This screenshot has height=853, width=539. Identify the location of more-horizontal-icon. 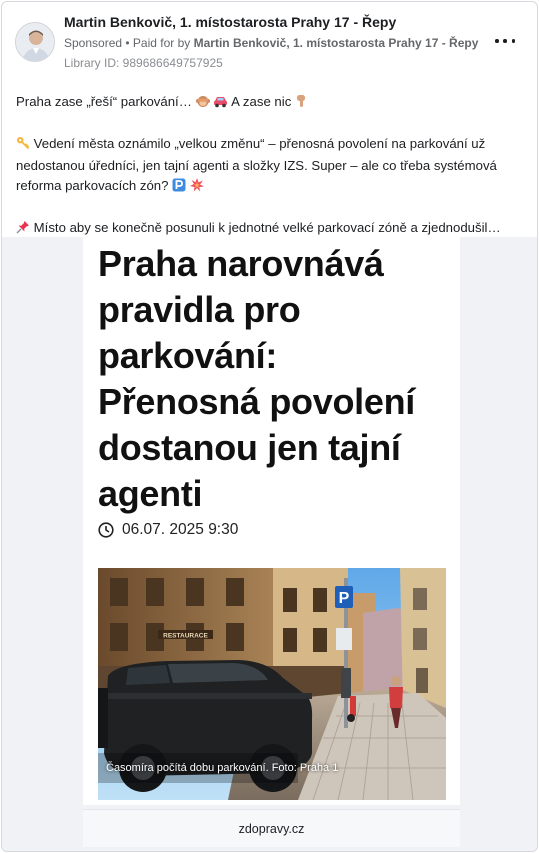
(505, 41).